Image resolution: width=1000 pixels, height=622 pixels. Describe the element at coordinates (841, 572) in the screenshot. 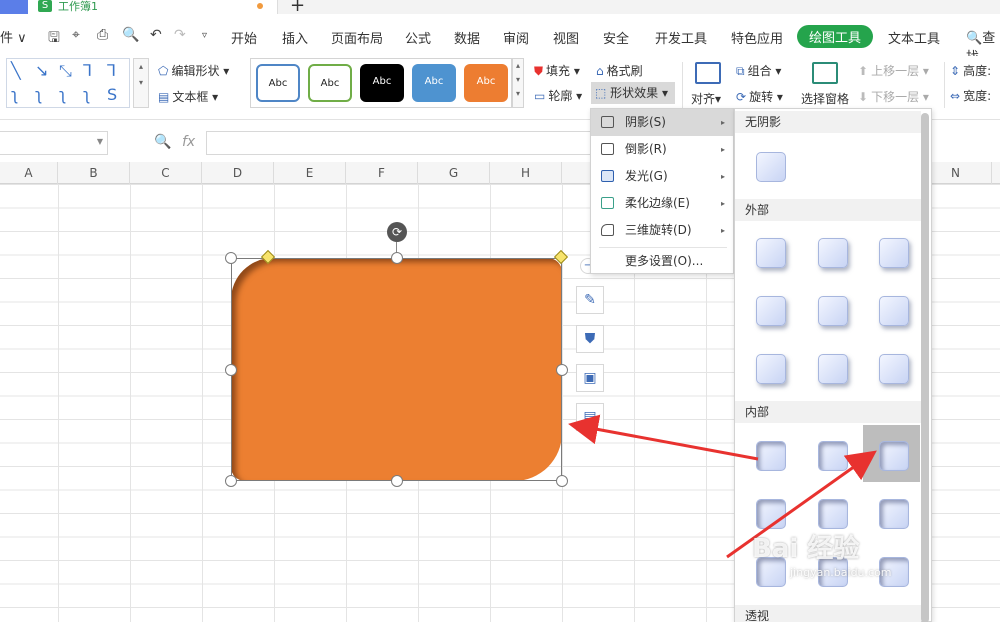

I see `watermark-url: jingyan.baidu.com` at that location.